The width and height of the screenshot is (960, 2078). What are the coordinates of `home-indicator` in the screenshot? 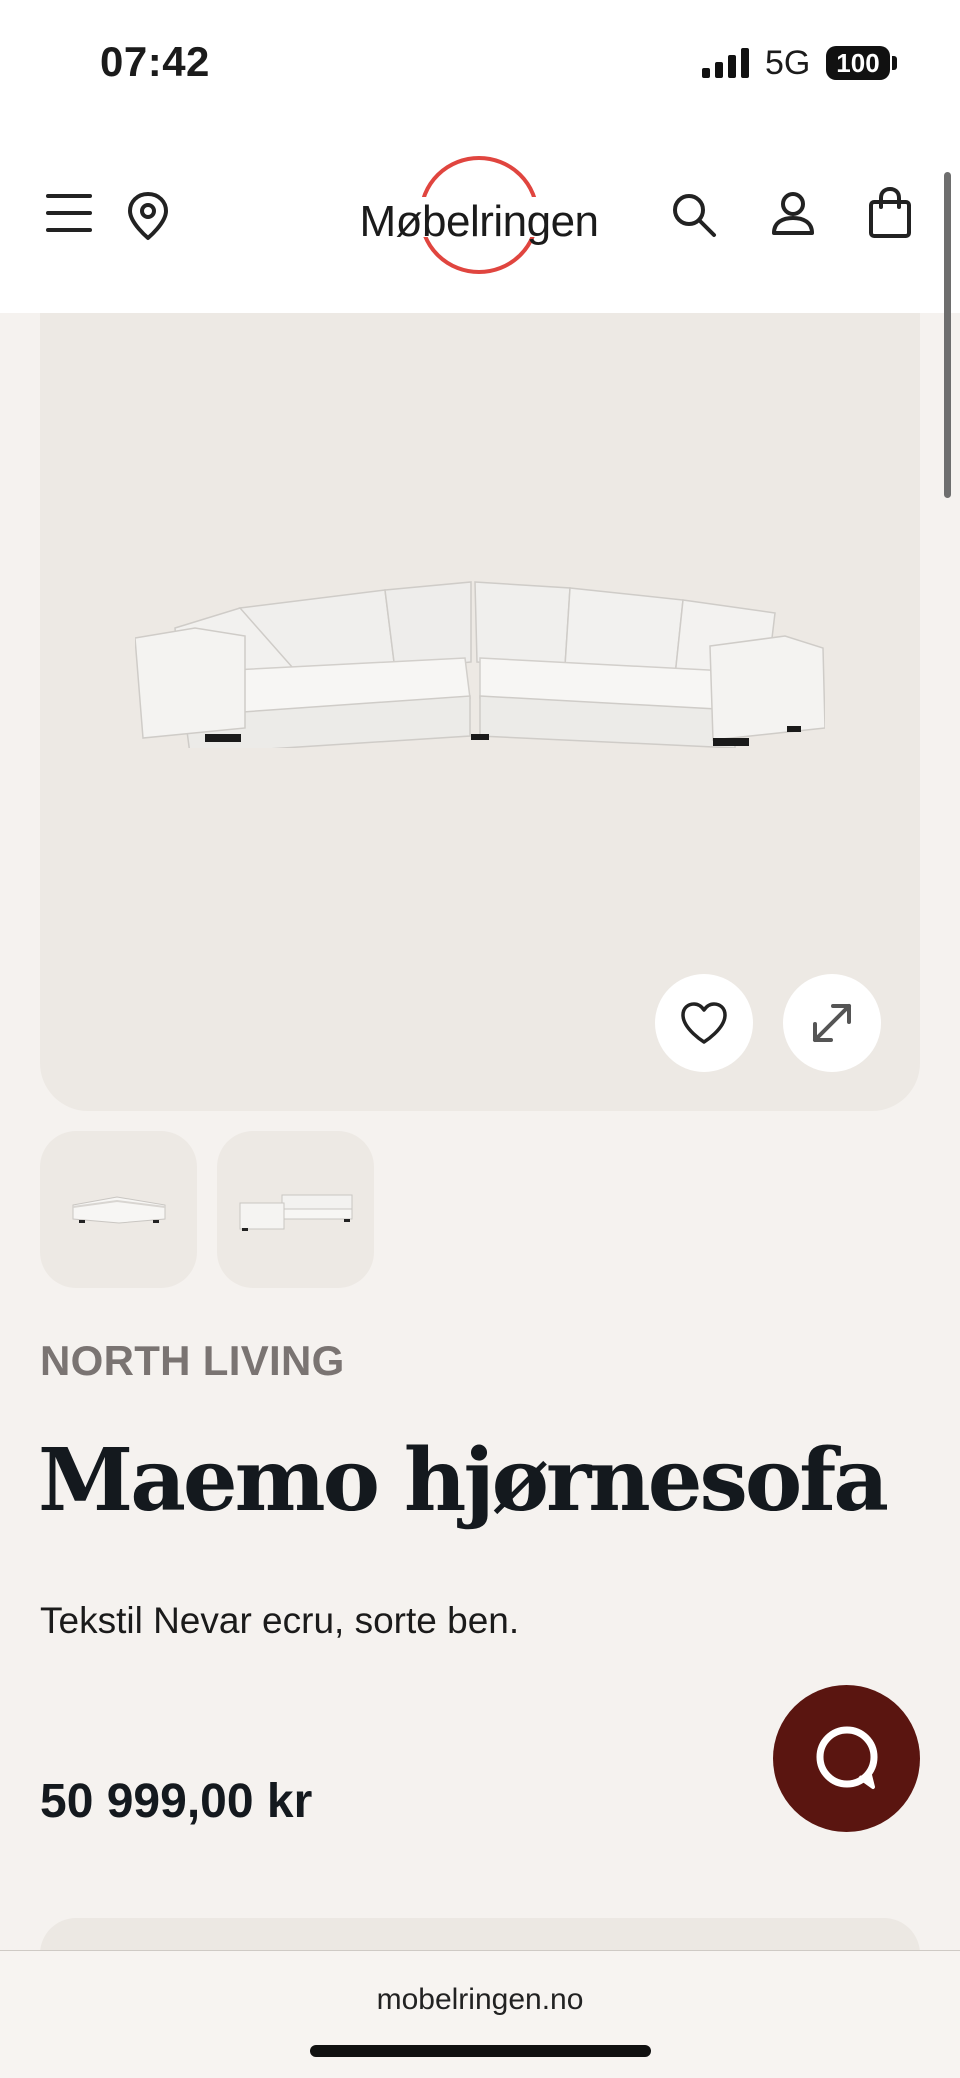 It's located at (480, 2051).